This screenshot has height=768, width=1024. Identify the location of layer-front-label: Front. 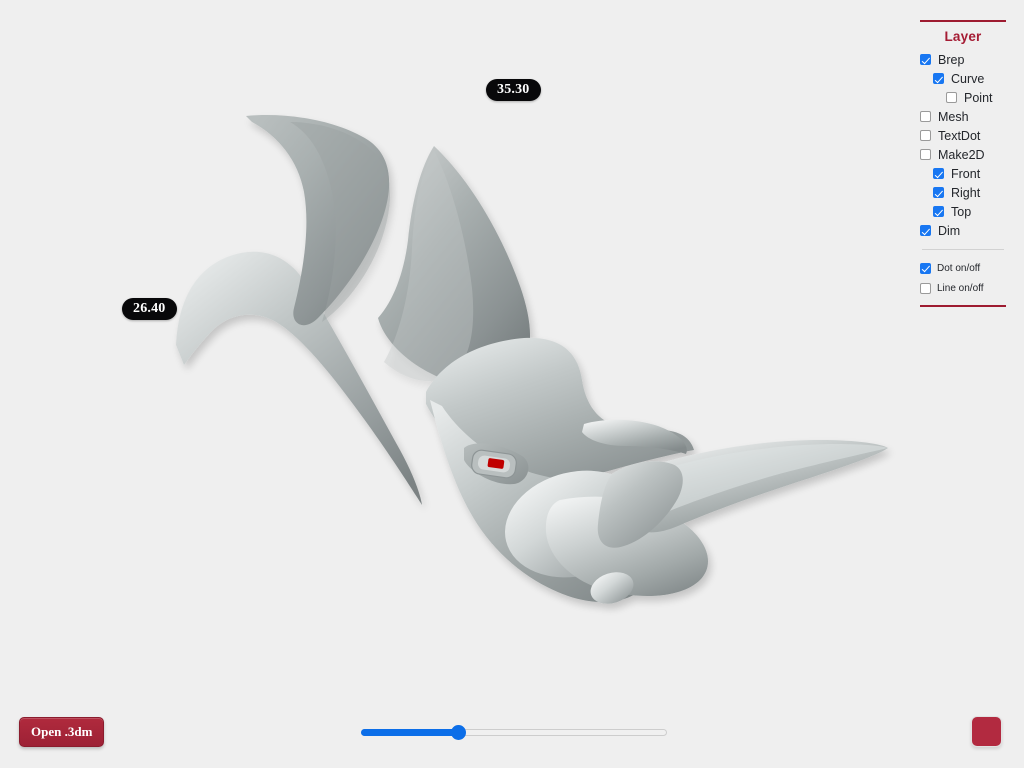
(966, 173).